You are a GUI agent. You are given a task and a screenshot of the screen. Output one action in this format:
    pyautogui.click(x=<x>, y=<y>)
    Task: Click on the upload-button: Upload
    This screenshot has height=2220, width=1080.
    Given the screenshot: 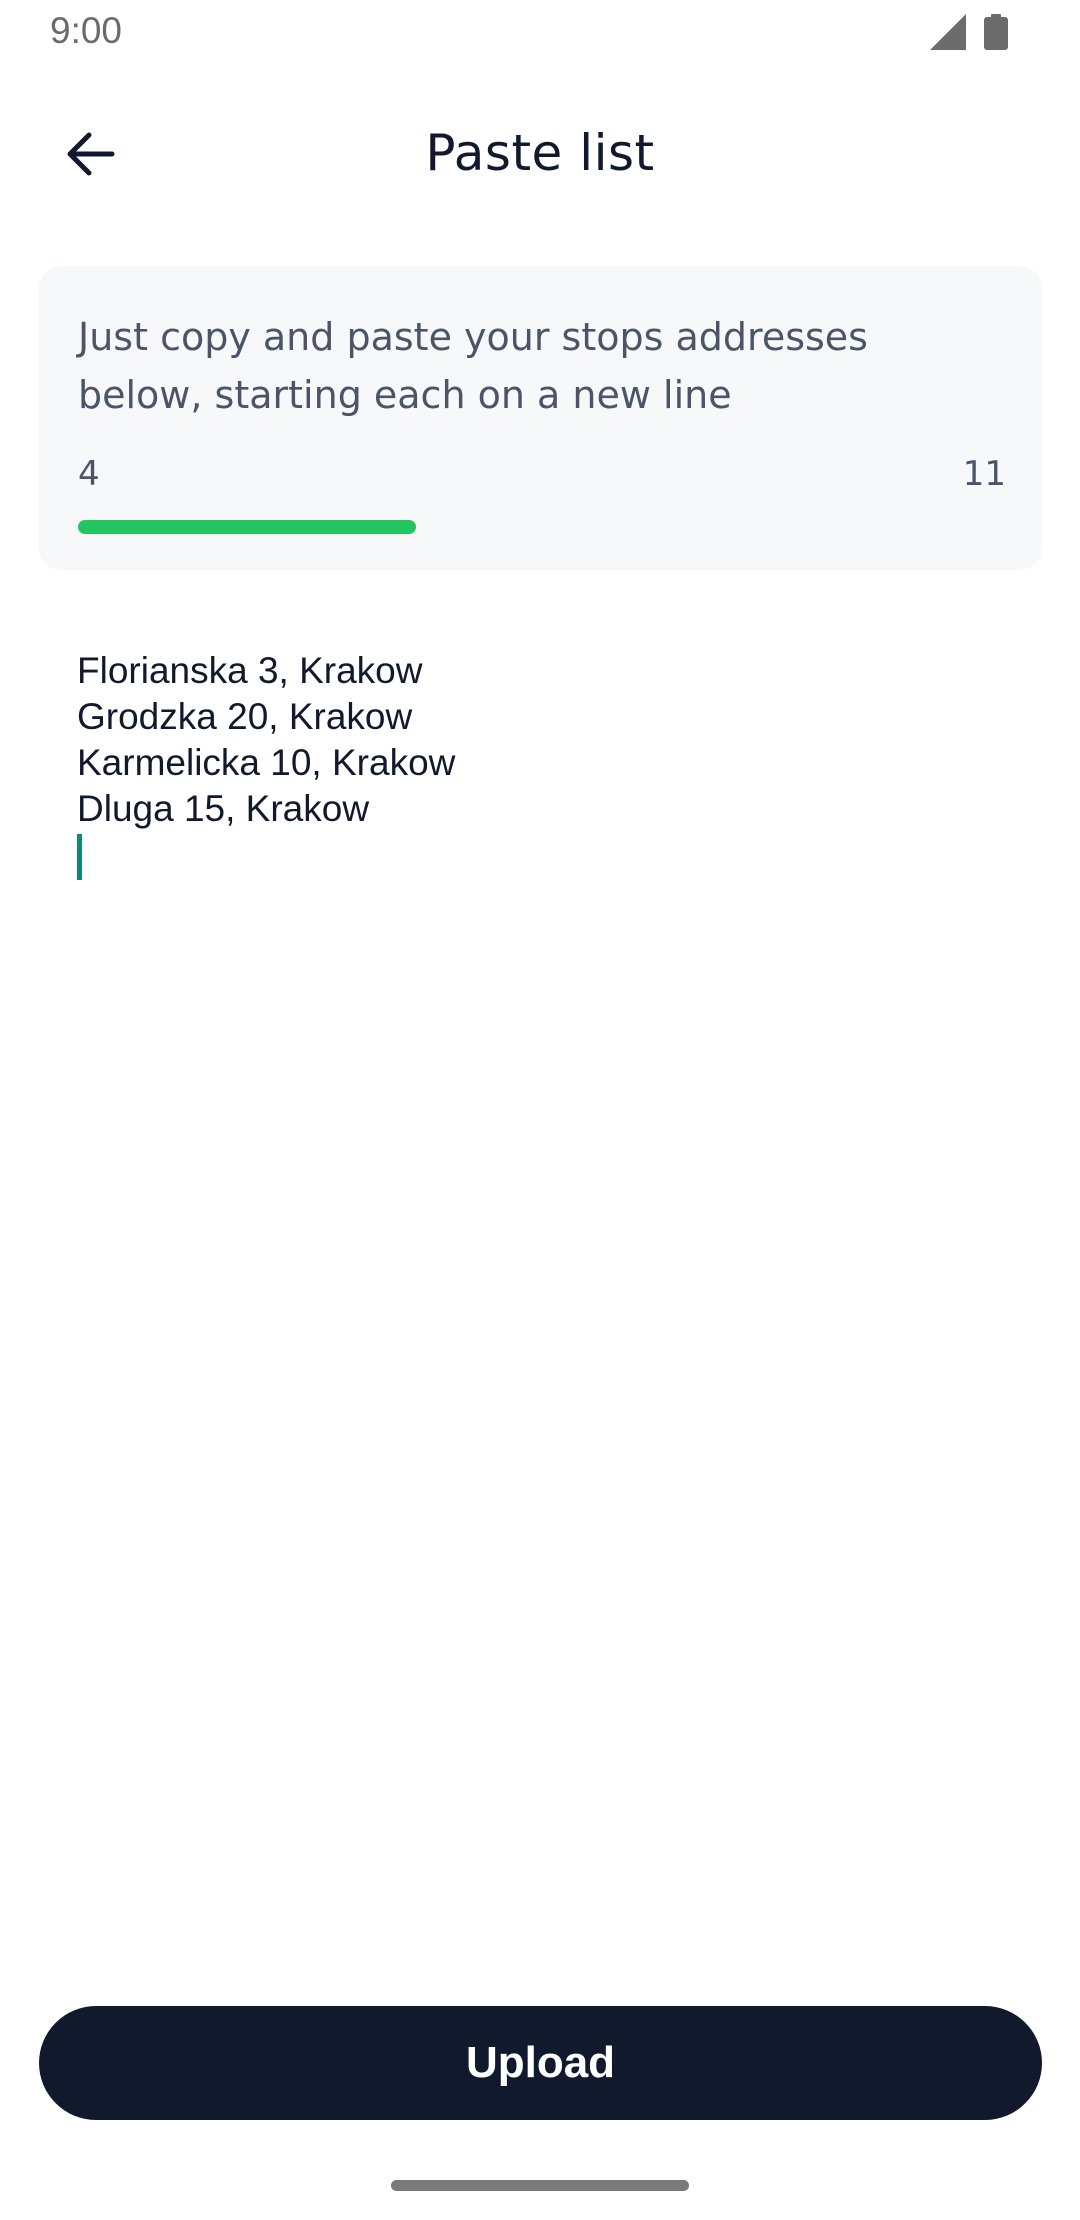 What is the action you would take?
    pyautogui.click(x=540, y=2063)
    